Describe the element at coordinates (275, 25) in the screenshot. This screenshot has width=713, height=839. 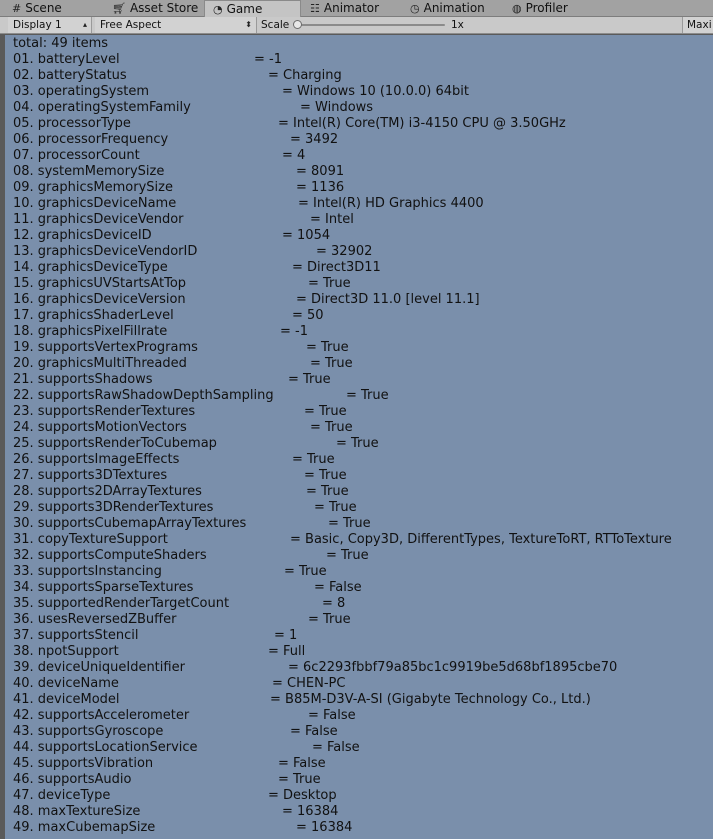
I see `scale-label: Scale` at that location.